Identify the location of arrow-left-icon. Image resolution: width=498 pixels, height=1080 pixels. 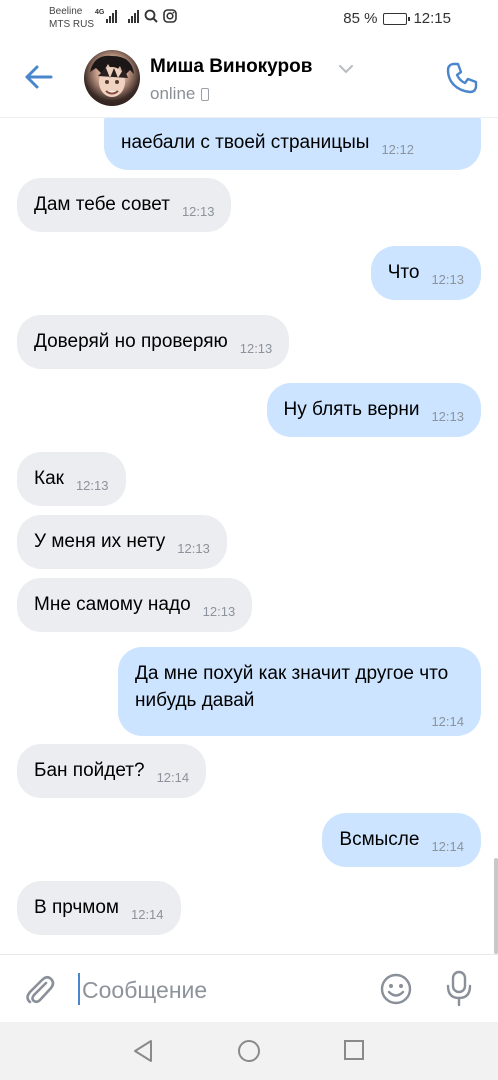
(39, 77).